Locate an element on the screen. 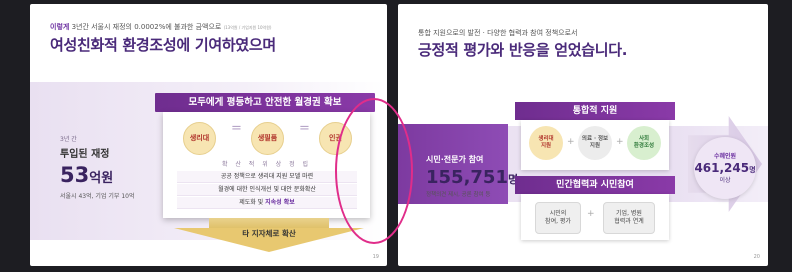 The height and width of the screenshot is (272, 792). beneficiary-label: 수혜인원 is located at coordinates (725, 156).